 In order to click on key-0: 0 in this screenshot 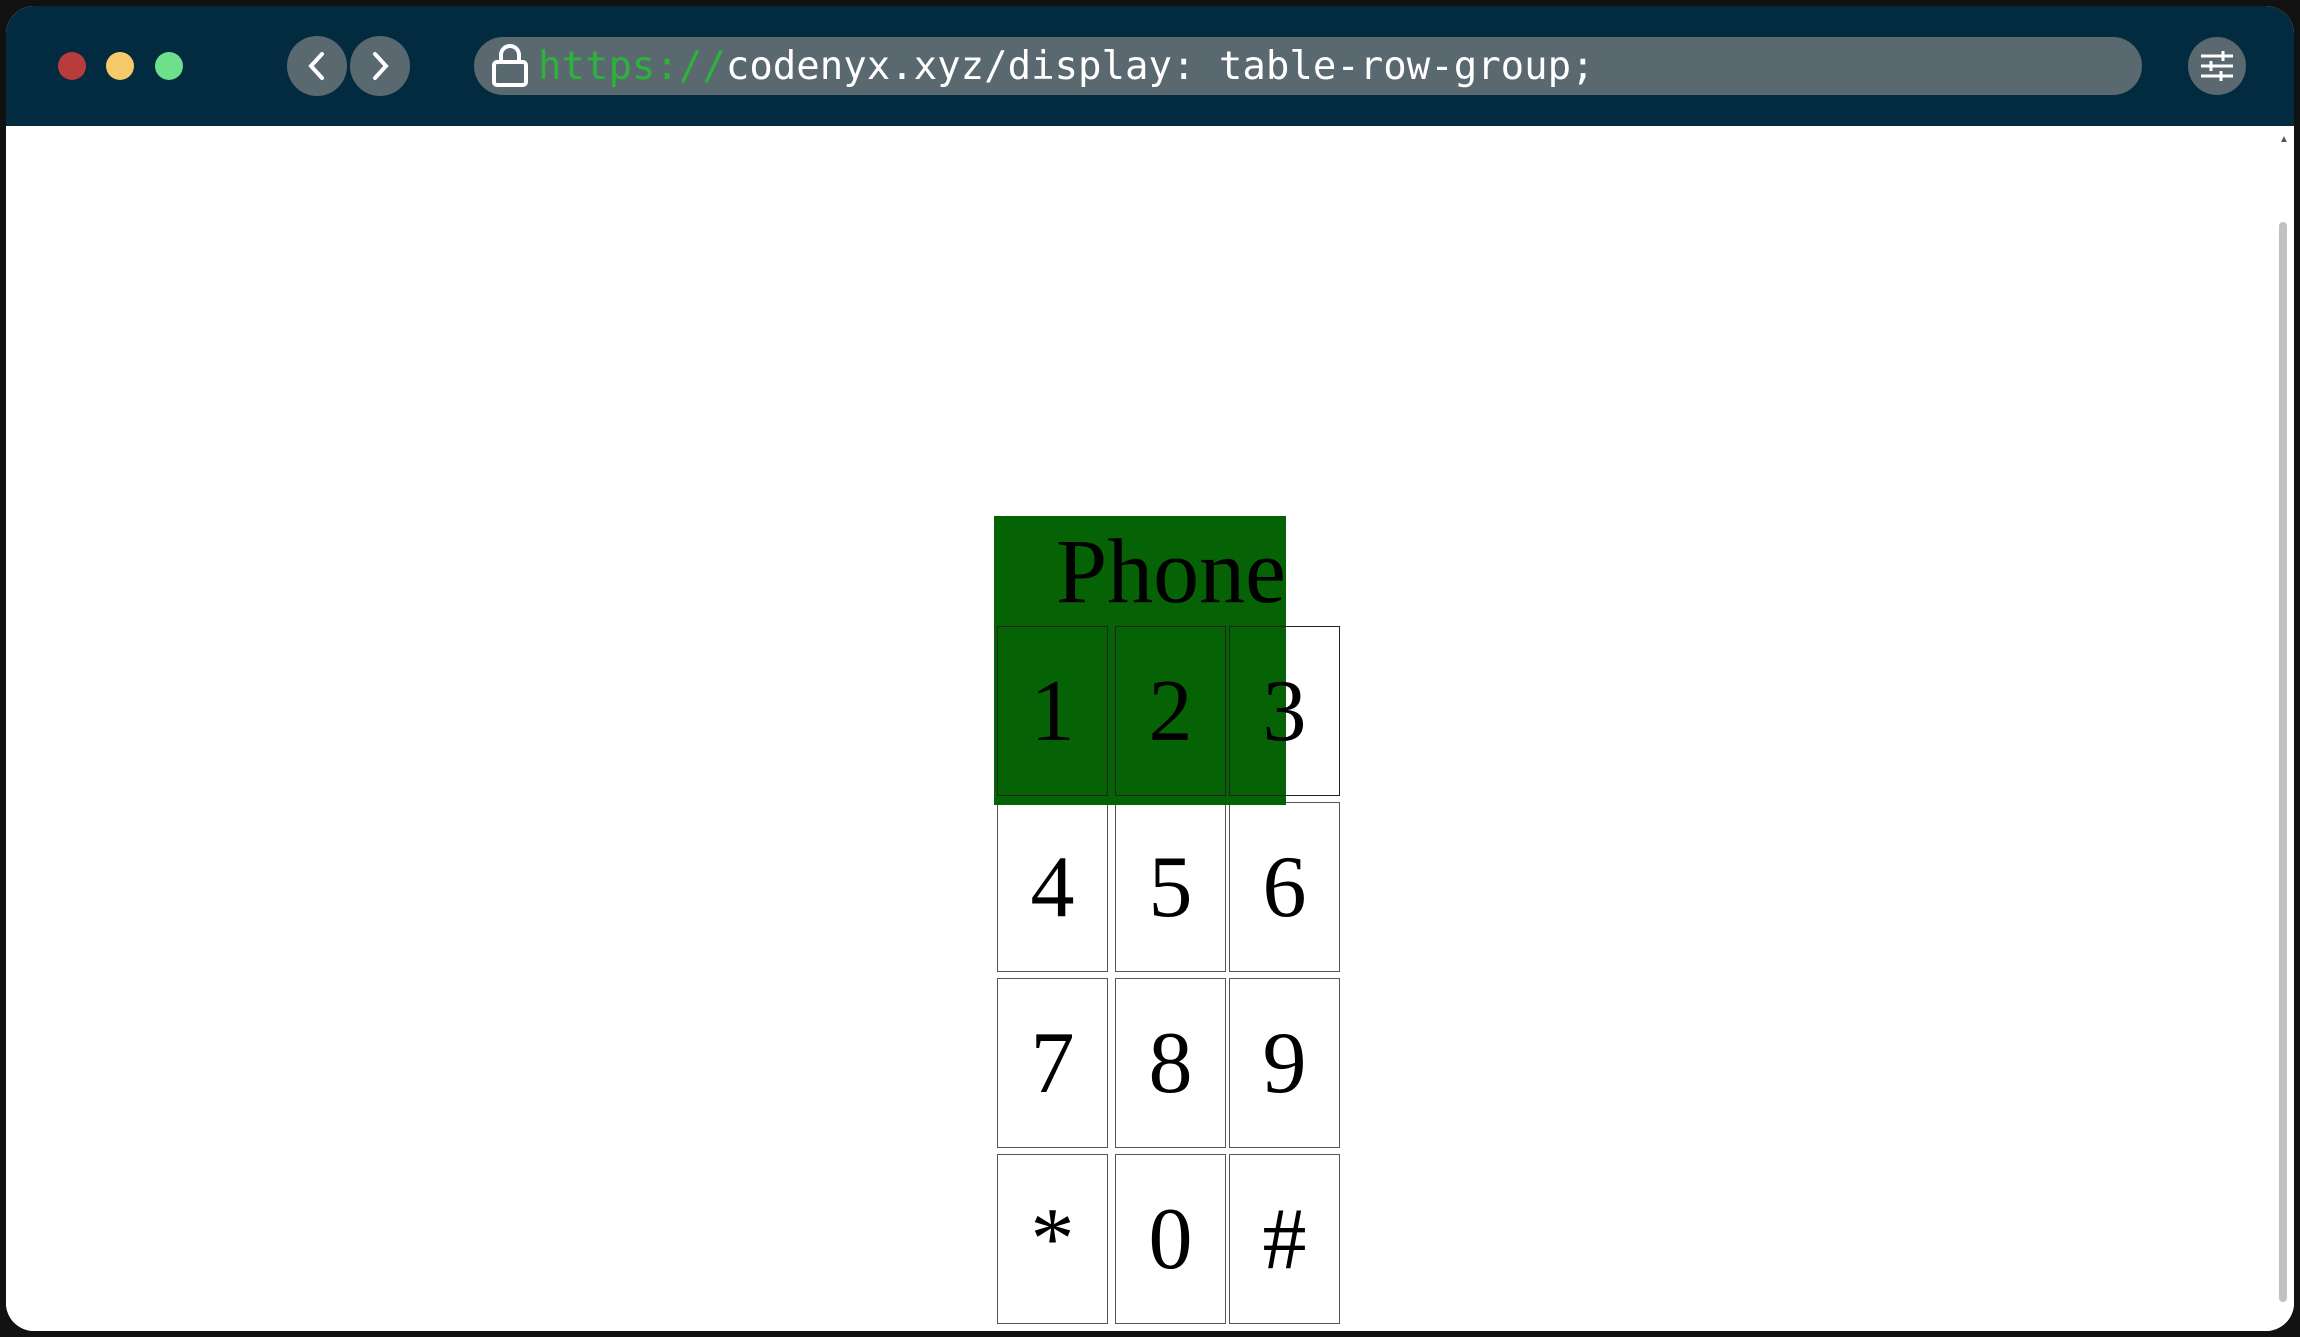, I will do `click(1170, 1239)`.